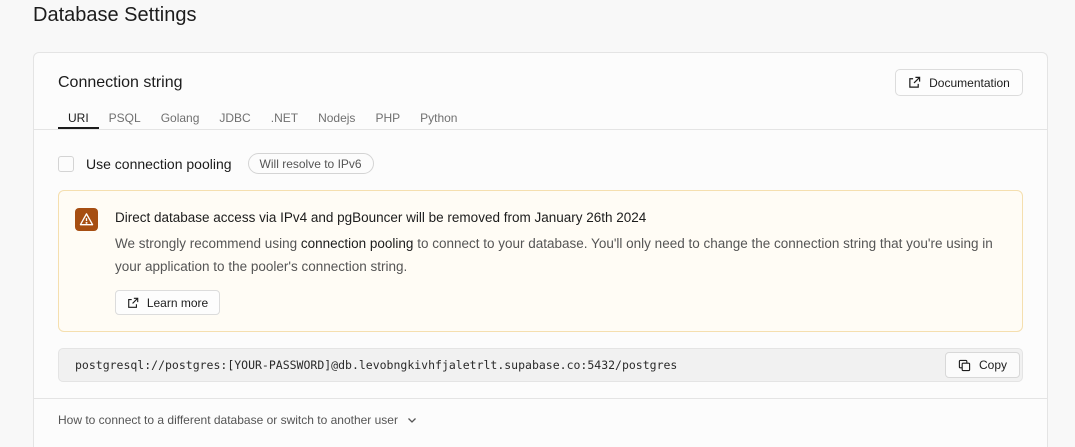 Image resolution: width=1075 pixels, height=447 pixels. Describe the element at coordinates (969, 82) in the screenshot. I see `documentation-label: Documentation` at that location.